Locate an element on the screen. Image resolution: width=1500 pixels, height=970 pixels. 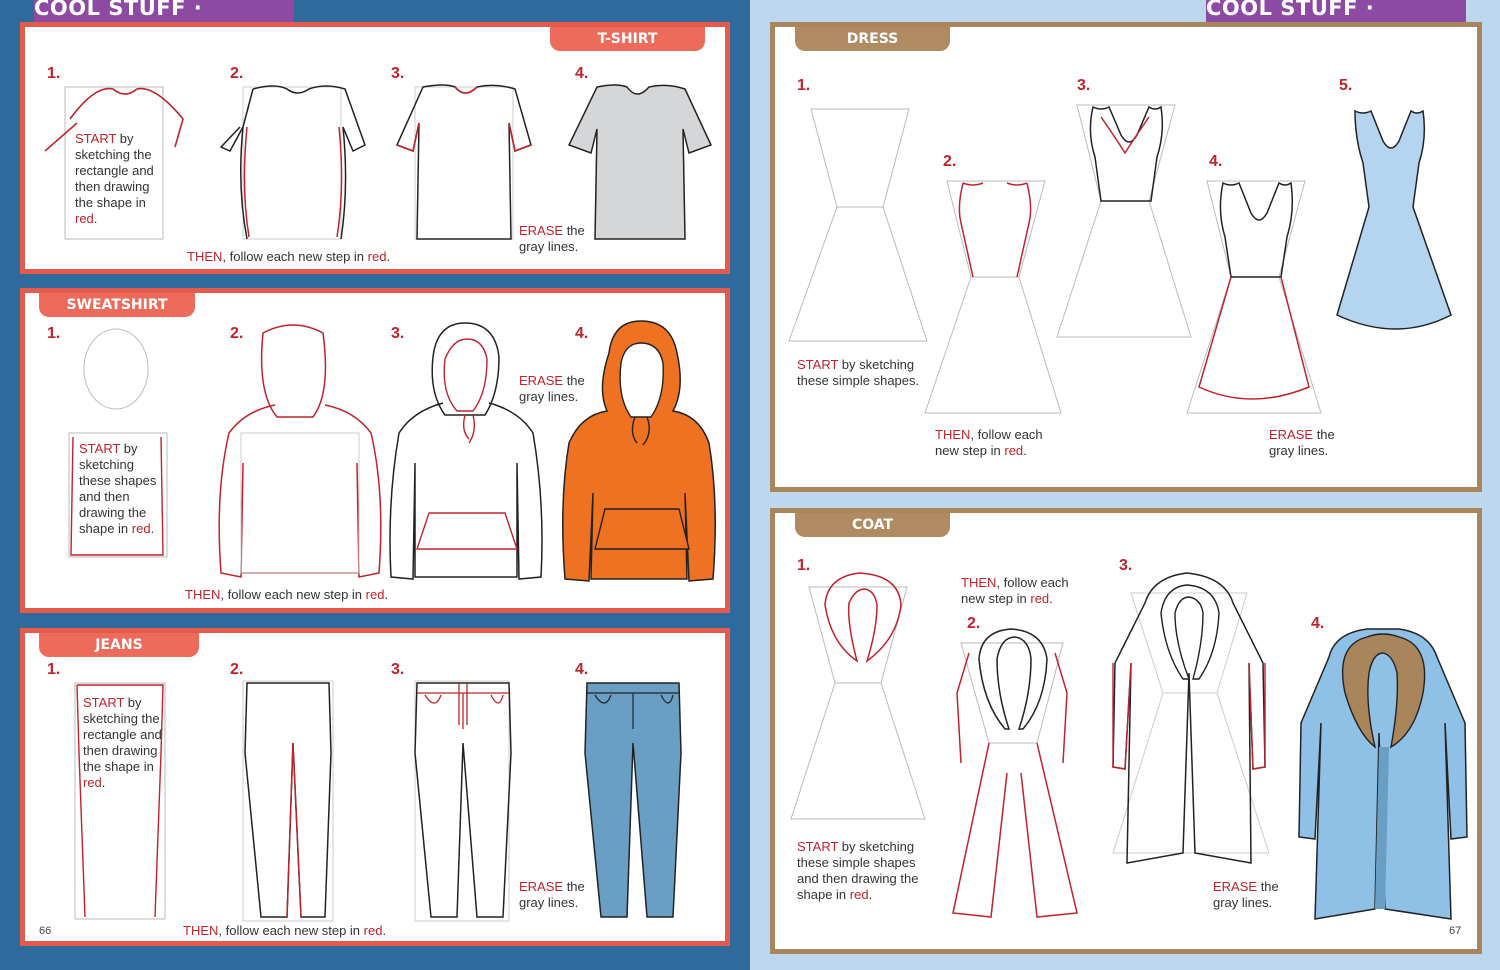
dress-step5-drawing is located at coordinates (1394, 219).